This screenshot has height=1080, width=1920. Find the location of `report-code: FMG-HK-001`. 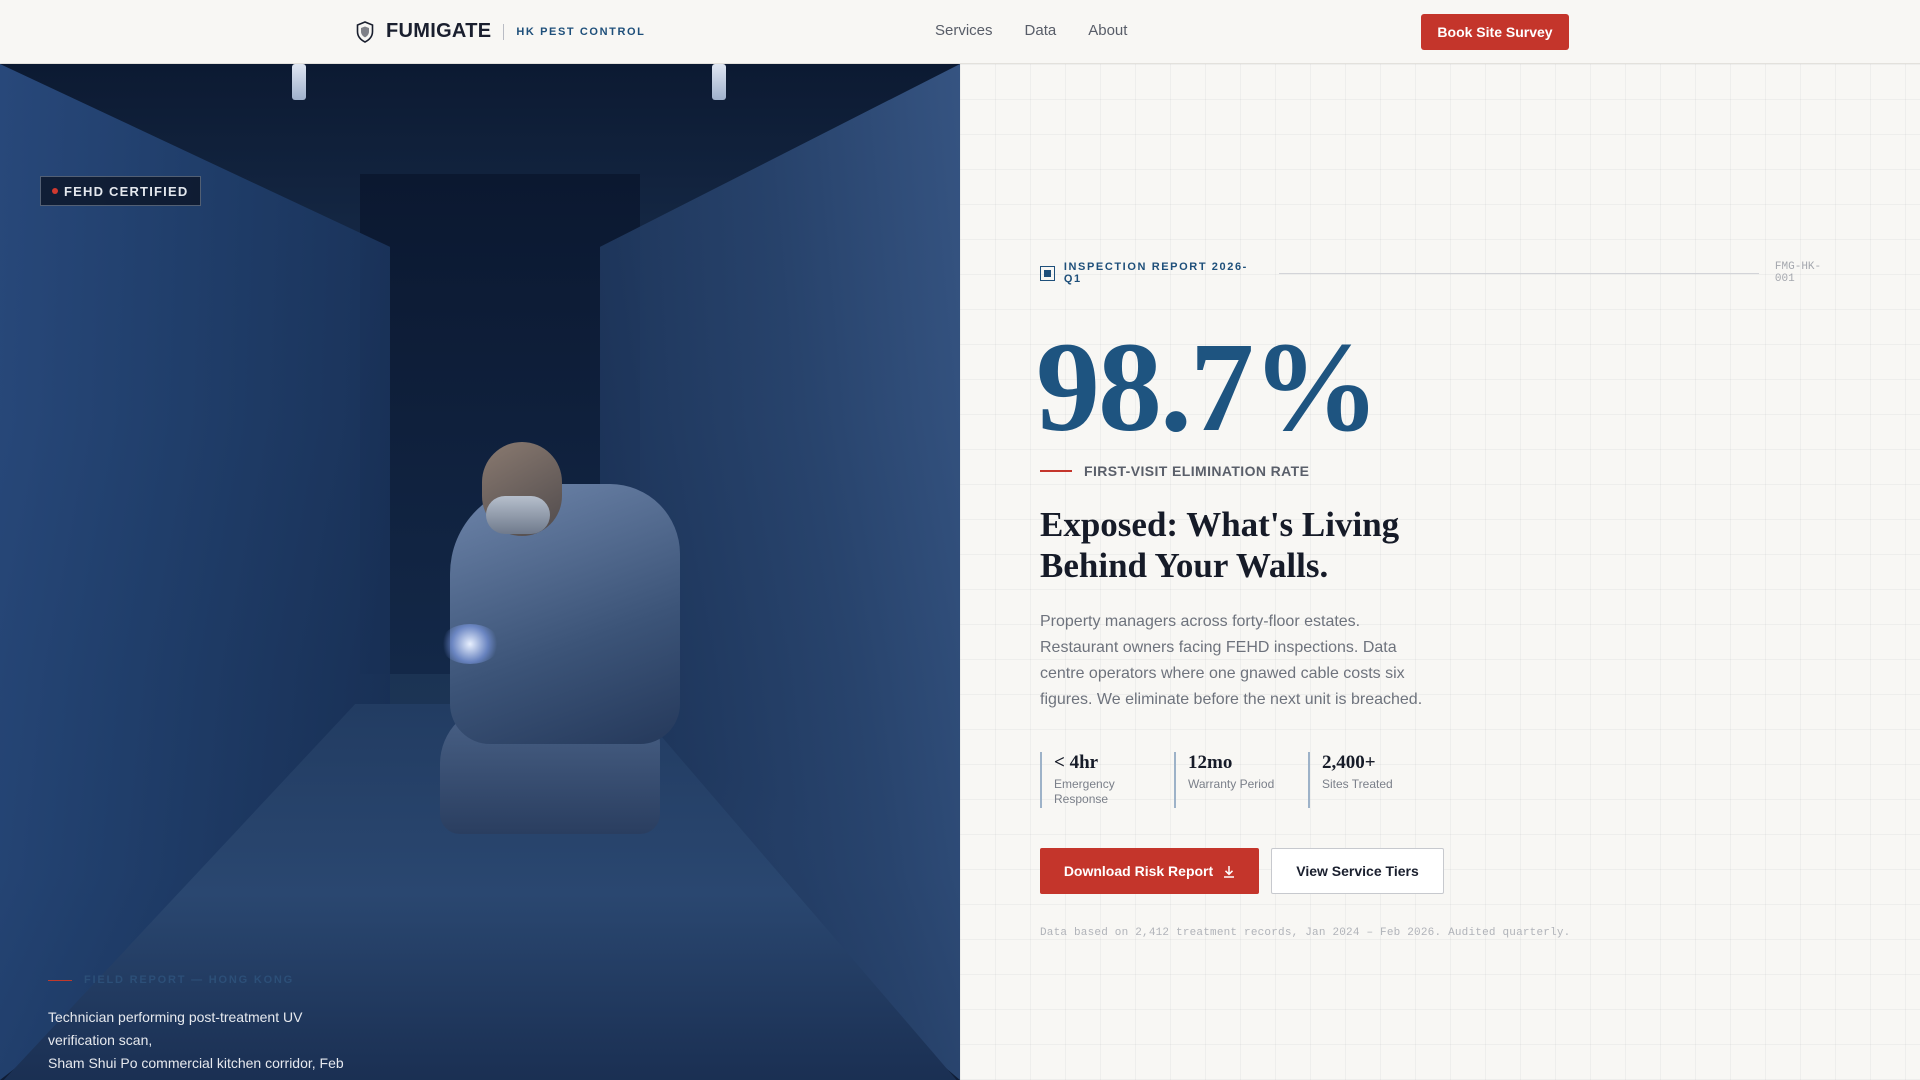

report-code: FMG-HK-001 is located at coordinates (1798, 273).